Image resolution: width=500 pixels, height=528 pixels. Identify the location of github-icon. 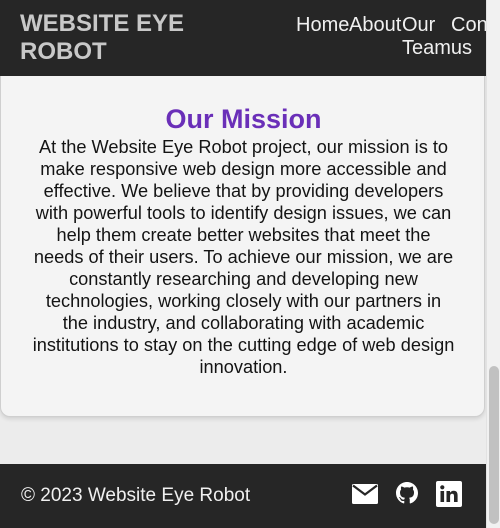
(407, 493).